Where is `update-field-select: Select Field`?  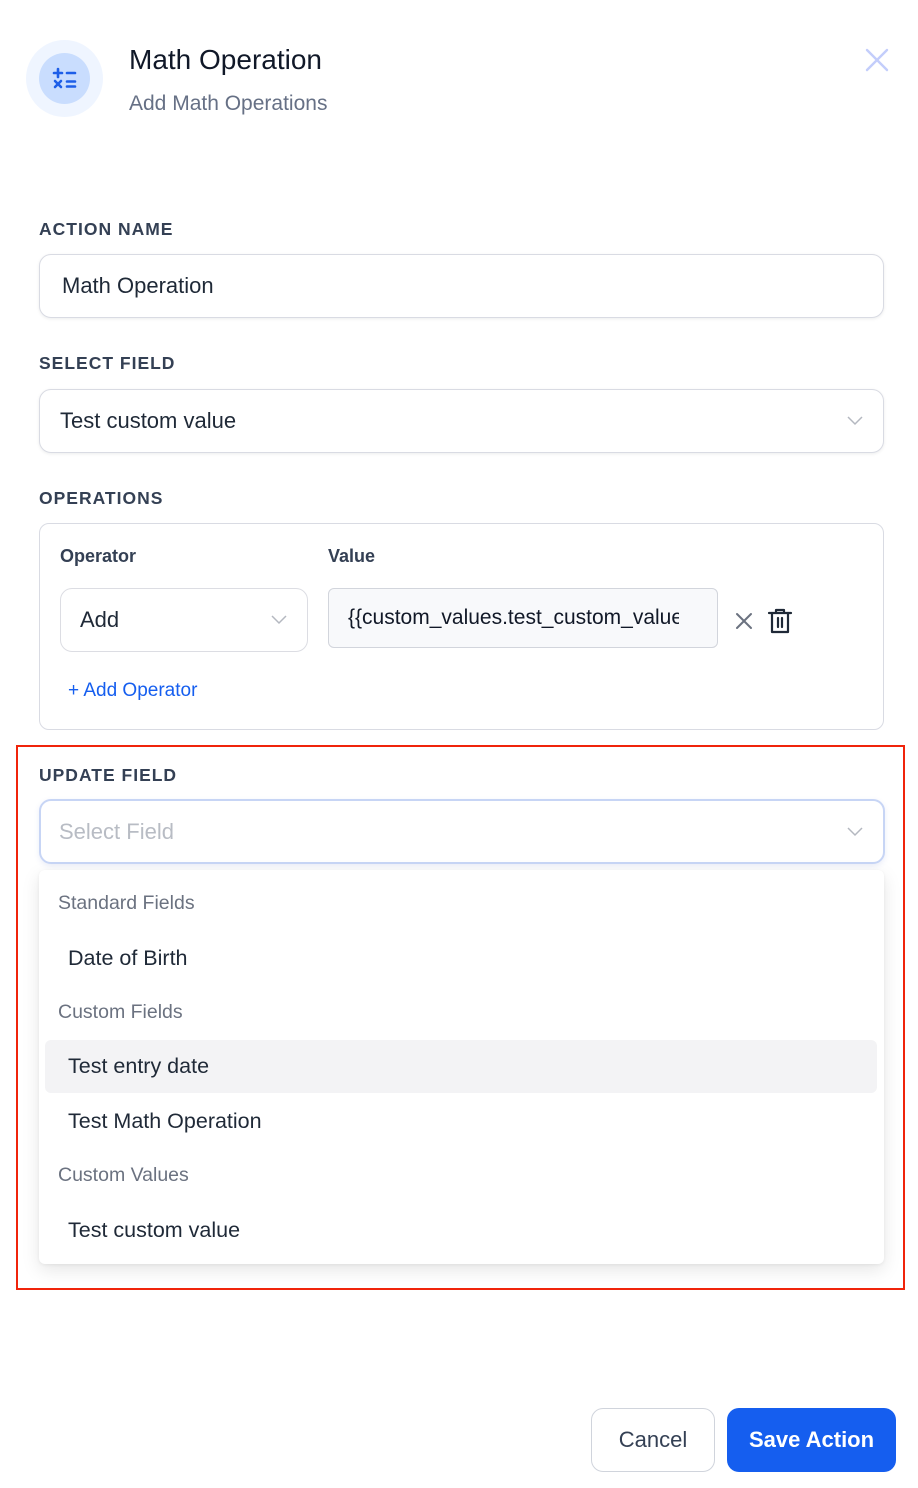
update-field-select: Select Field is located at coordinates (462, 831).